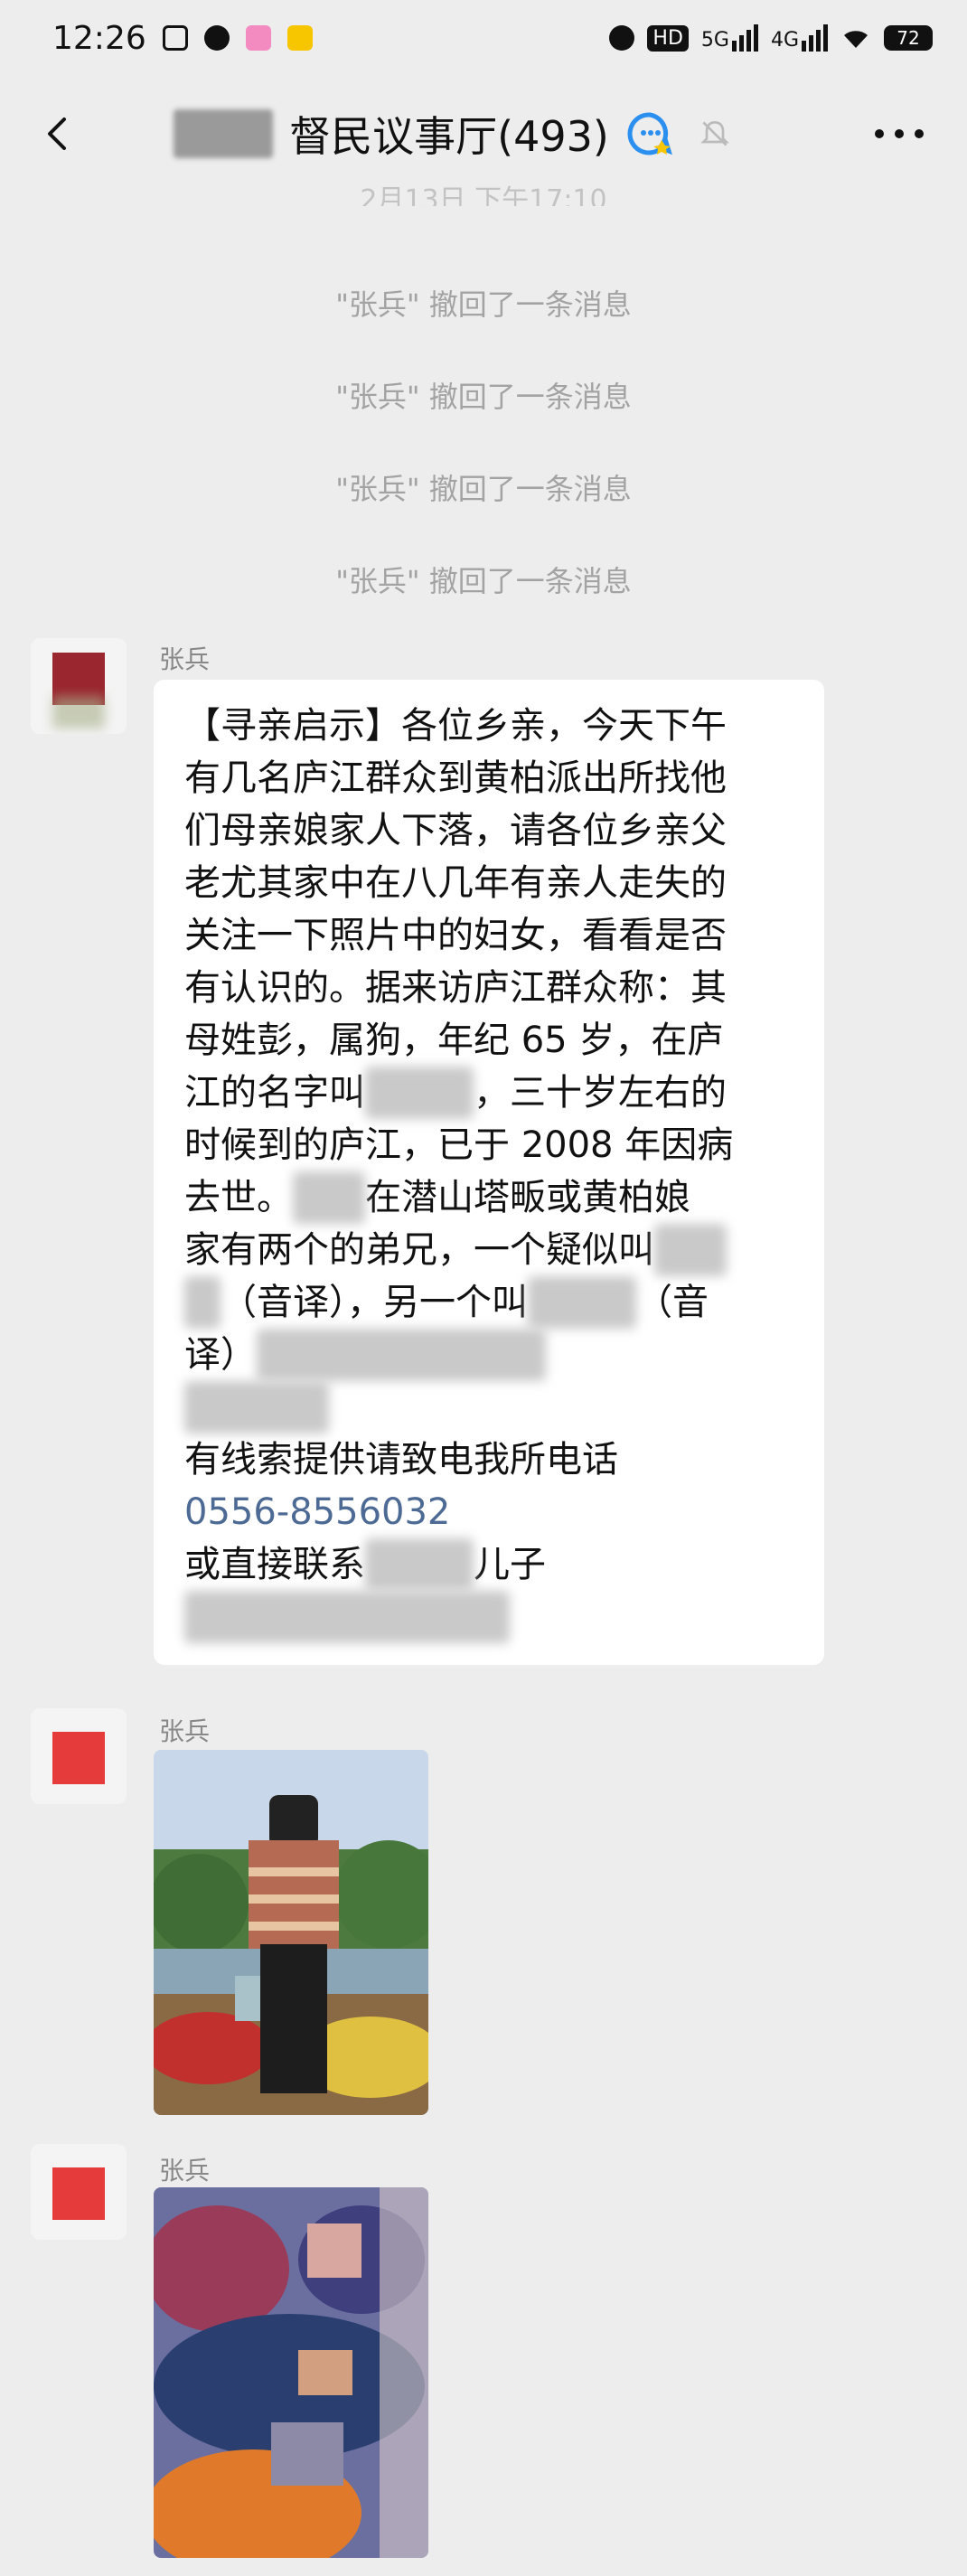 Image resolution: width=967 pixels, height=2576 pixels. I want to click on message-line: 母姓彭，属狗，年纪 65 岁，在庐, so click(454, 1041).